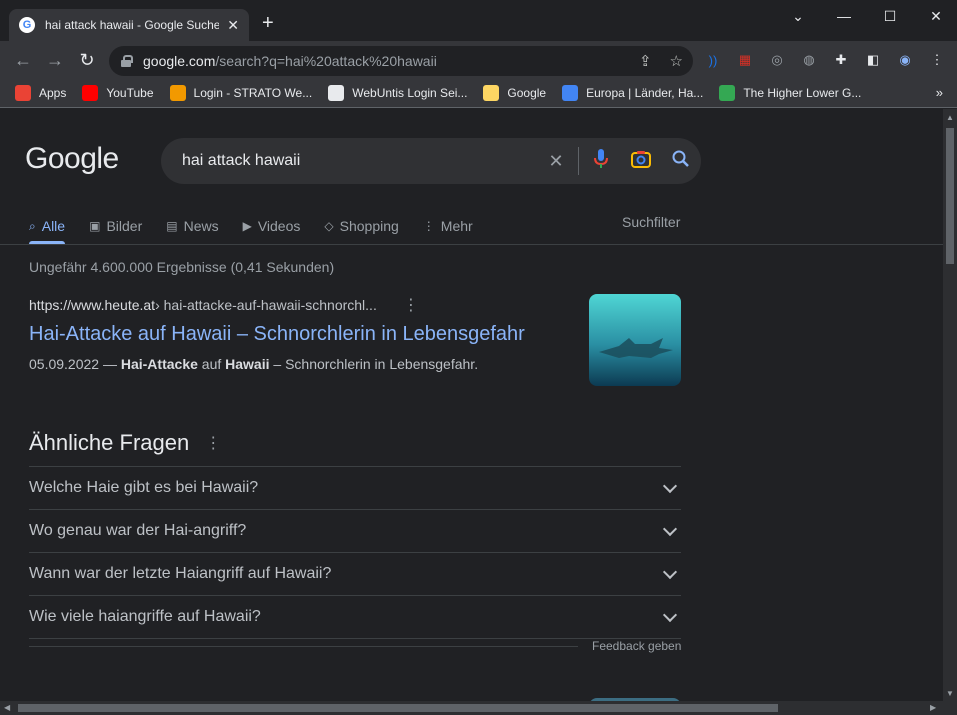 The height and width of the screenshot is (715, 957). I want to click on google-logo: Google, so click(72, 159).